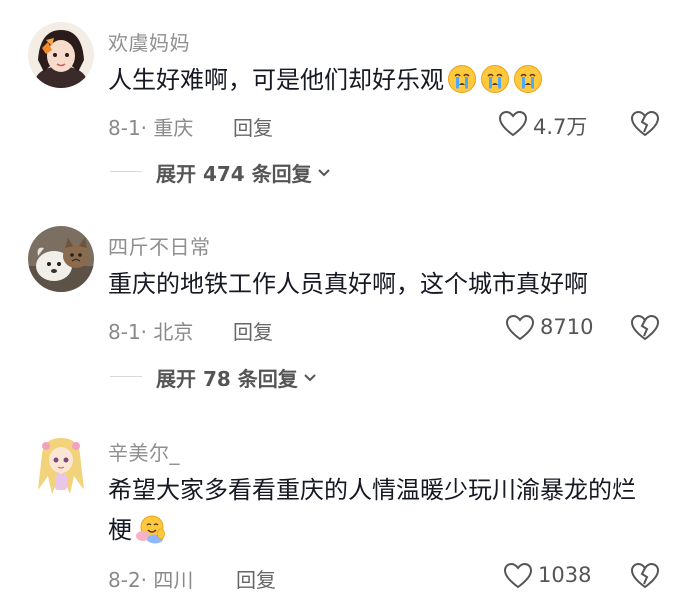 Image resolution: width=690 pixels, height=599 pixels. What do you see at coordinates (144, 451) in the screenshot?
I see `username: 辛美尔_` at bounding box center [144, 451].